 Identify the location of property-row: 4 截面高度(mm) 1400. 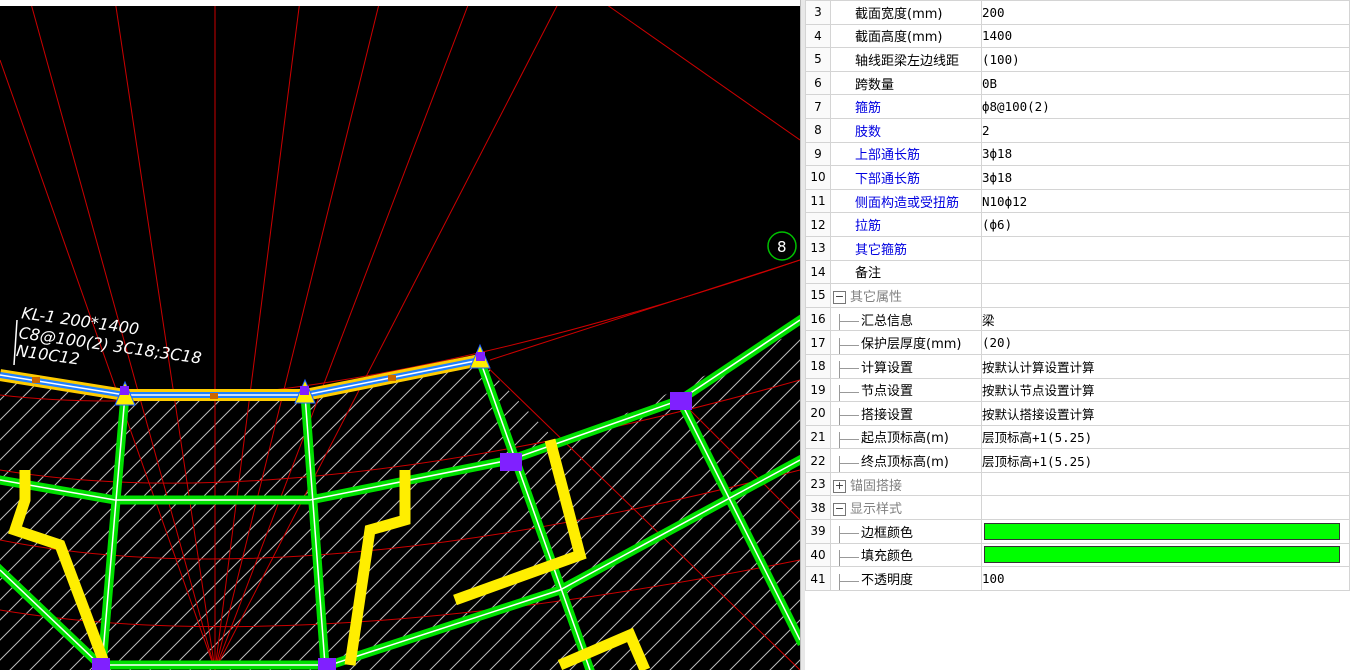
(1077, 36).